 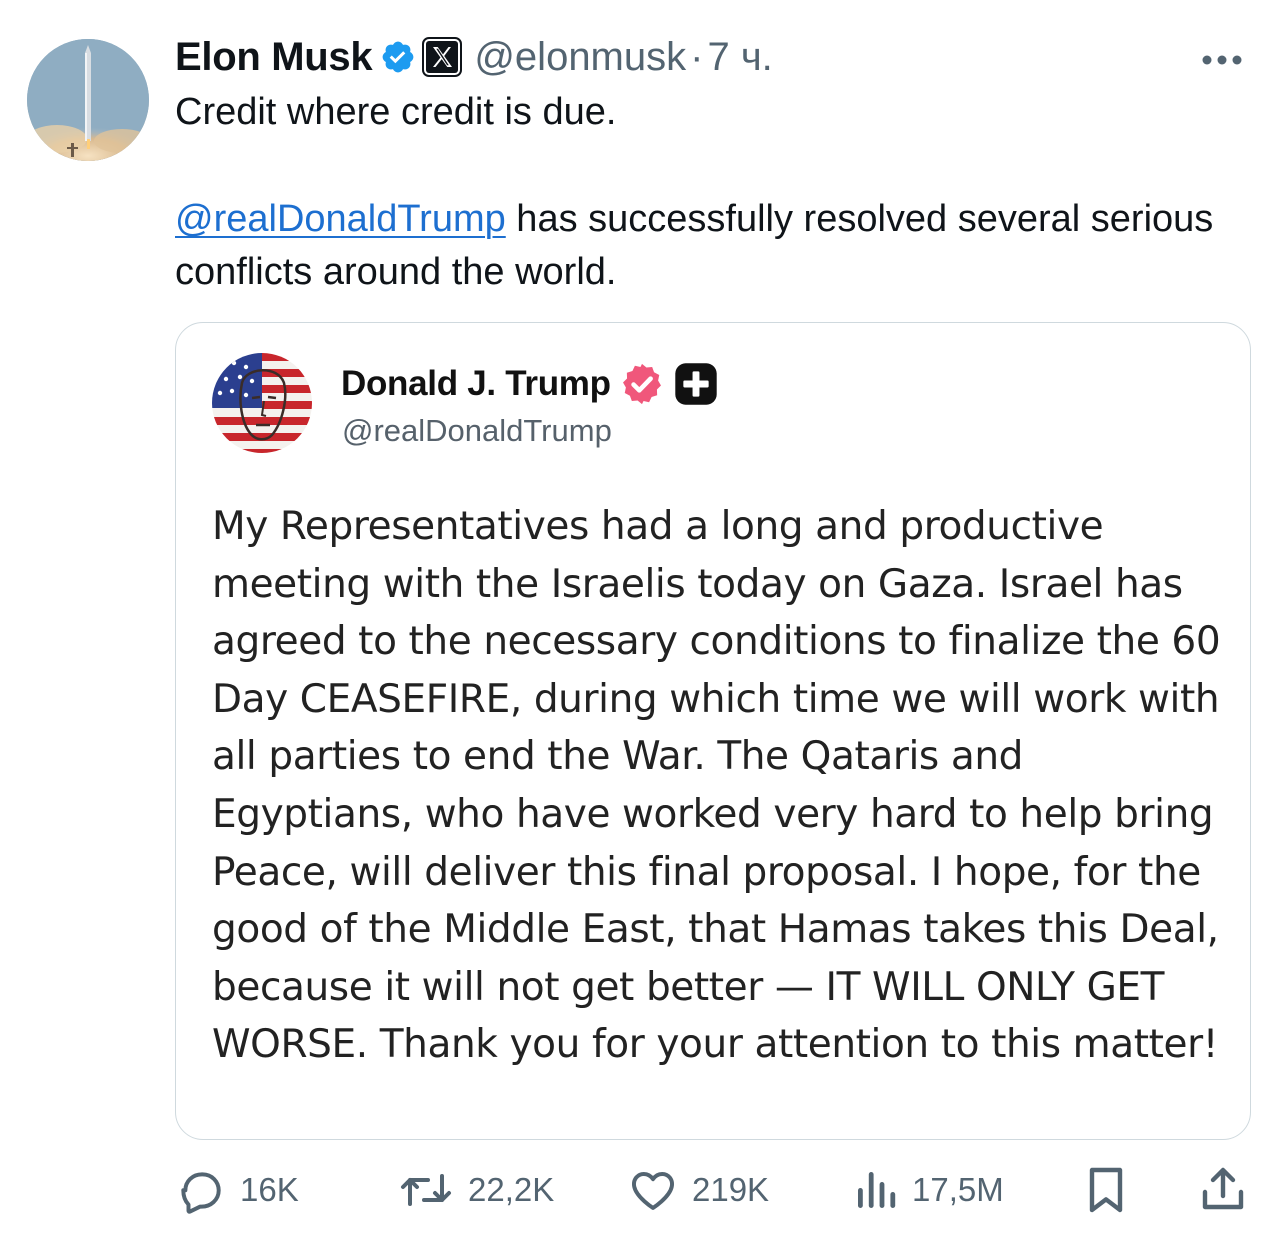 What do you see at coordinates (1225, 60) in the screenshot?
I see `more-dots-icon` at bounding box center [1225, 60].